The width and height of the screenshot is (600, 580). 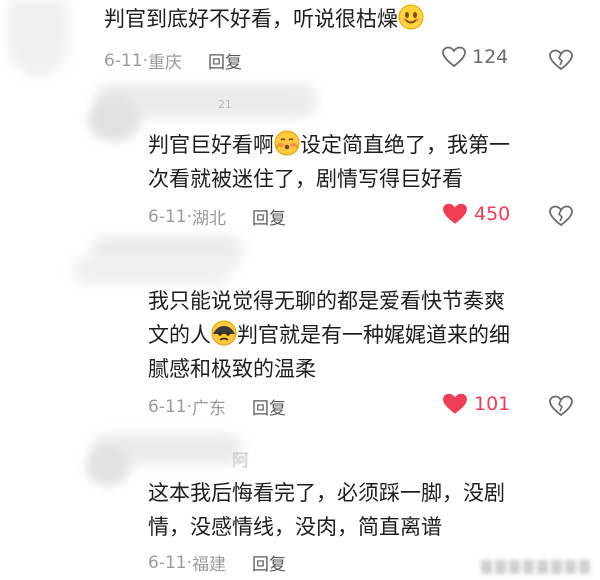 What do you see at coordinates (240, 461) in the screenshot?
I see `partial-username: 阿` at bounding box center [240, 461].